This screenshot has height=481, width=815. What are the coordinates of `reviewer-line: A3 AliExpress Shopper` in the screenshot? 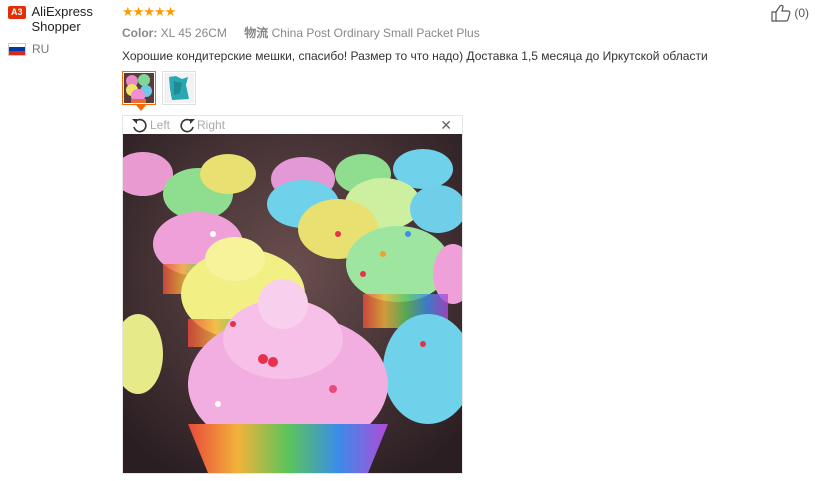 It's located at (61, 19).